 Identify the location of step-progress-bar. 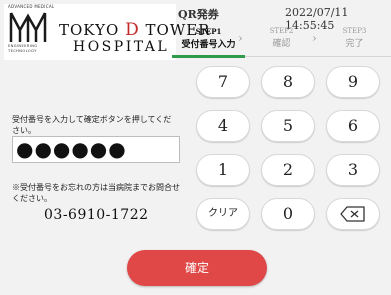
(208, 56).